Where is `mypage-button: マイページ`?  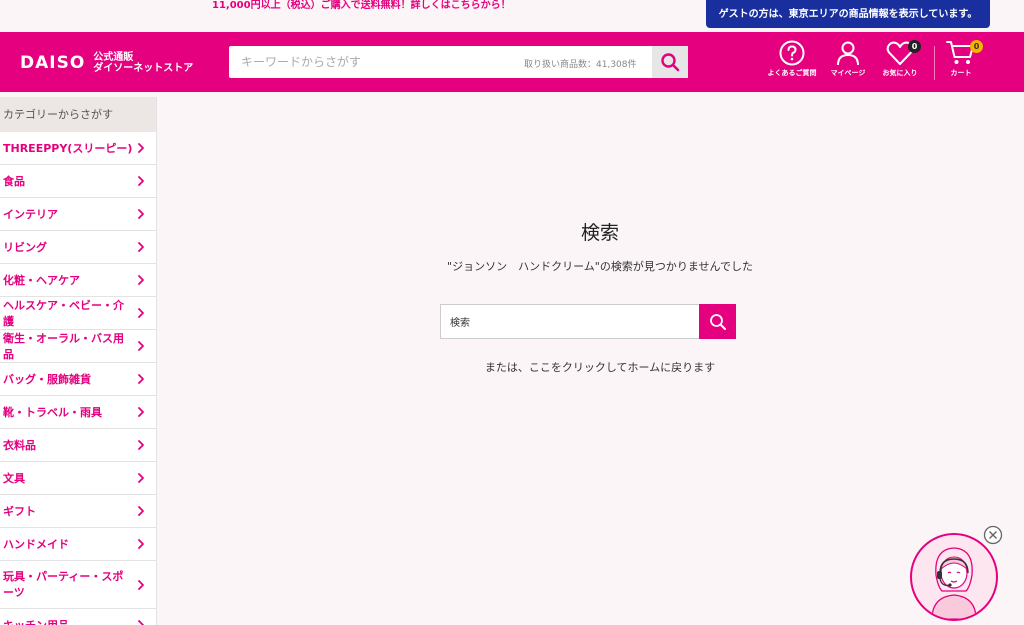 mypage-button: マイページ is located at coordinates (848, 63).